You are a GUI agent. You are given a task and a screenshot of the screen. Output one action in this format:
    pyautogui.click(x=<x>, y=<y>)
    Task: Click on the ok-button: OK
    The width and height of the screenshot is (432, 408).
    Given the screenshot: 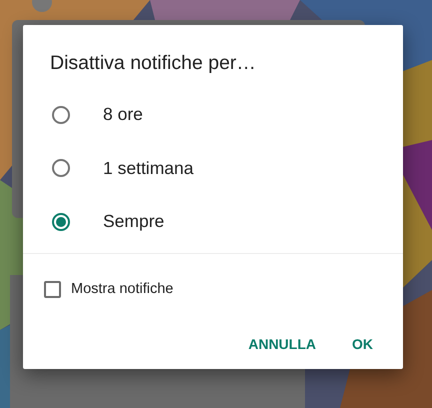 What is the action you would take?
    pyautogui.click(x=362, y=344)
    